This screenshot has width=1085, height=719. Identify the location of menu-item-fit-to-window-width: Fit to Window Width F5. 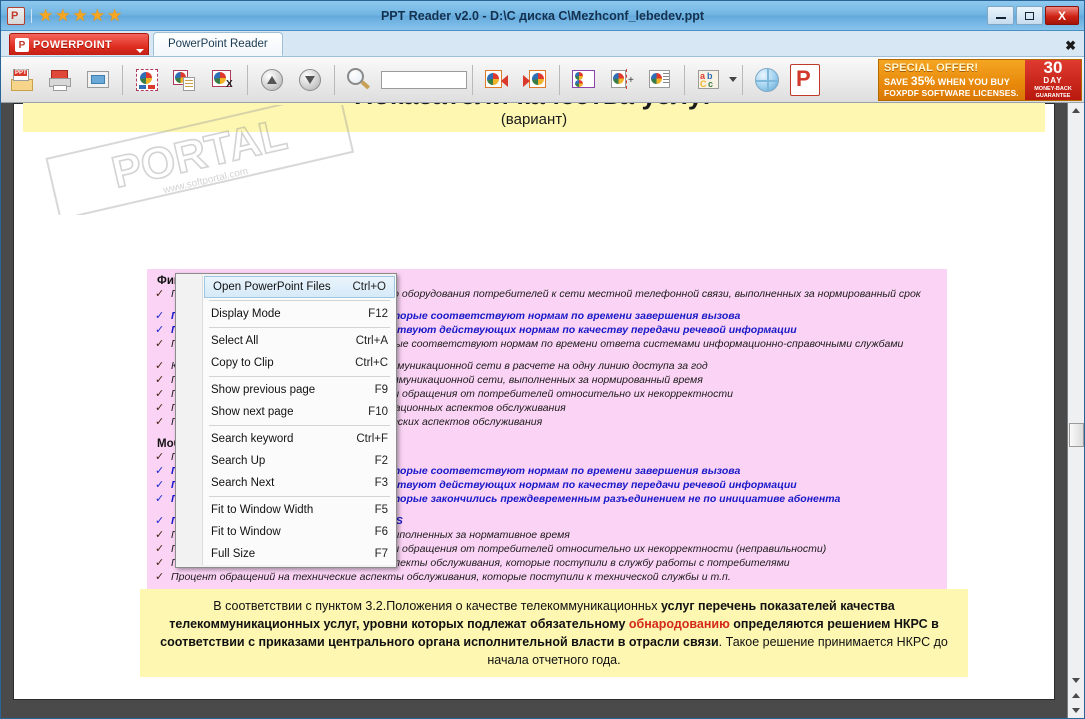
(299, 510).